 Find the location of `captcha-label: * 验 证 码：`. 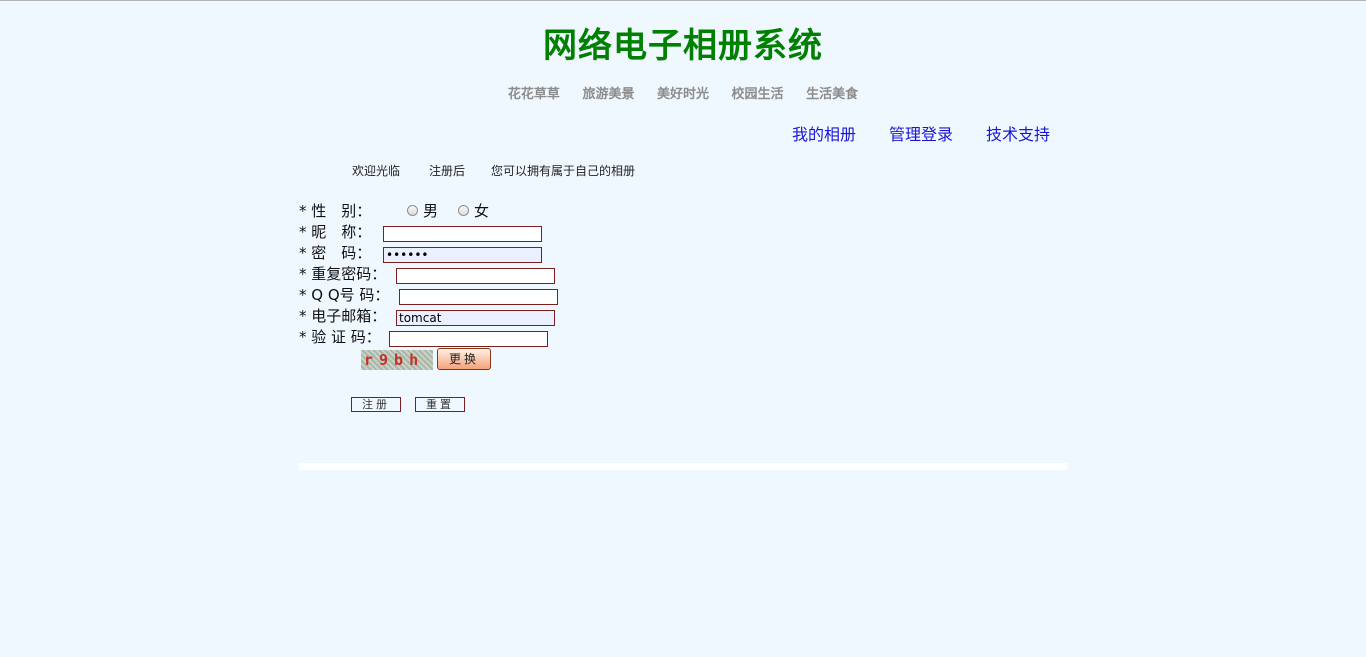

captcha-label: * 验 证 码： is located at coordinates (340, 337).